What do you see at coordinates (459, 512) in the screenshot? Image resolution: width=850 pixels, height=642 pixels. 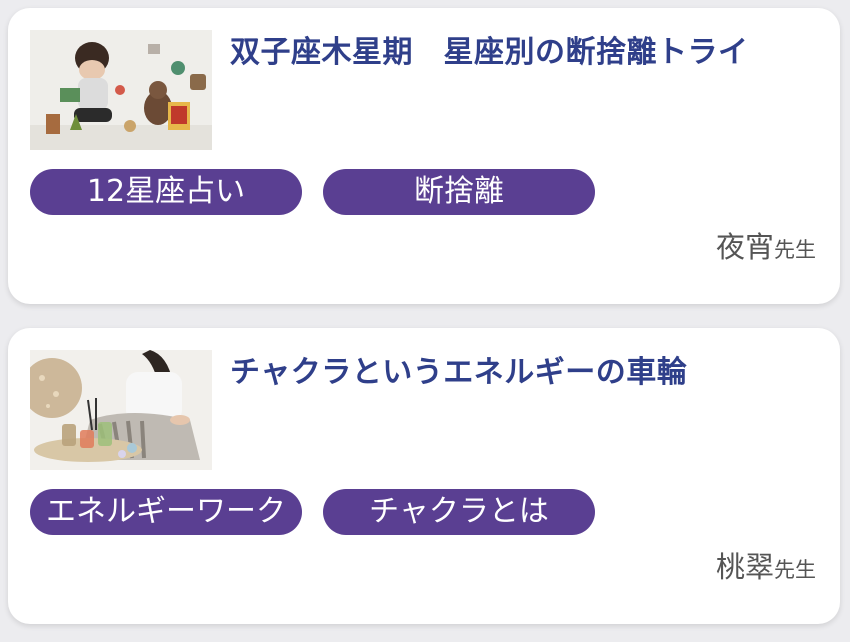 I see `tag-what-is-chakra: チャクラとは` at bounding box center [459, 512].